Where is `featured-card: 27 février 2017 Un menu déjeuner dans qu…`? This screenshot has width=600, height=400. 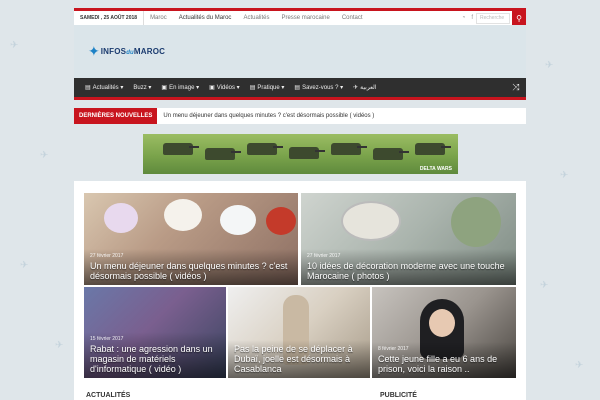
featured-card: 27 février 2017 Un menu déjeuner dans qu… is located at coordinates (191, 239).